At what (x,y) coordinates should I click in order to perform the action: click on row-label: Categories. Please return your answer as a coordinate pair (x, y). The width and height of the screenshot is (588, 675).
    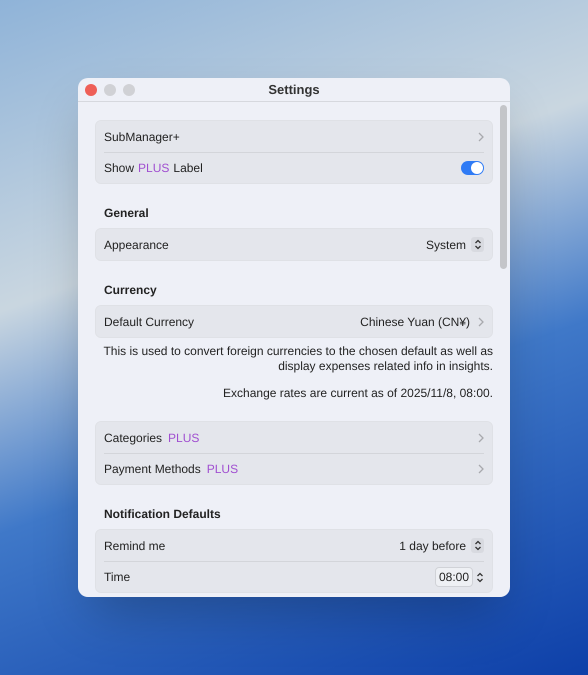
    Looking at the image, I should click on (133, 438).